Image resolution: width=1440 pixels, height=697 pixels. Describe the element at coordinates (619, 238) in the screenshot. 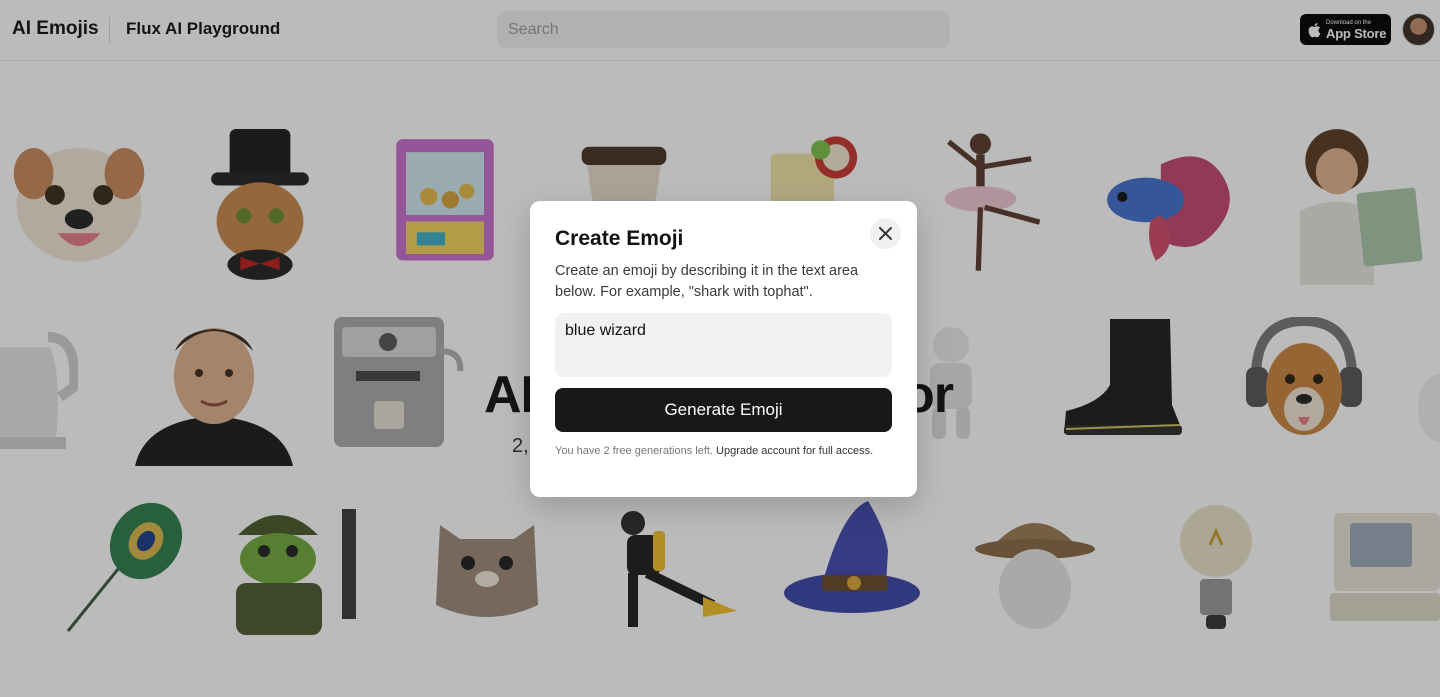

I see `modal-title: Create Emoji` at that location.